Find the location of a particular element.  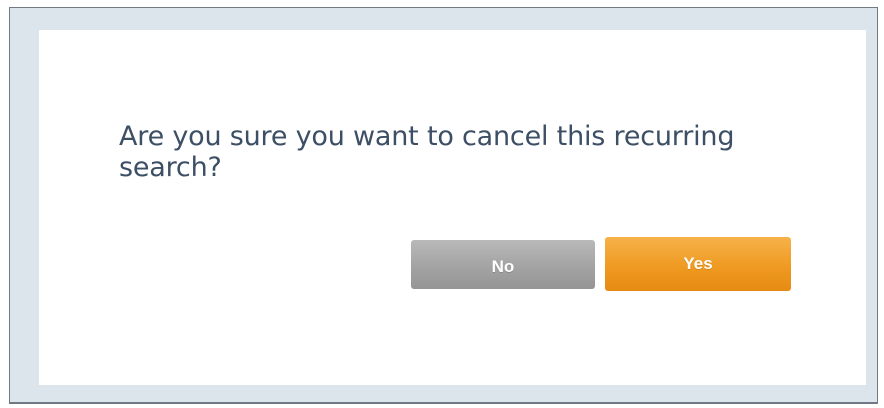

no-button: No is located at coordinates (503, 264).